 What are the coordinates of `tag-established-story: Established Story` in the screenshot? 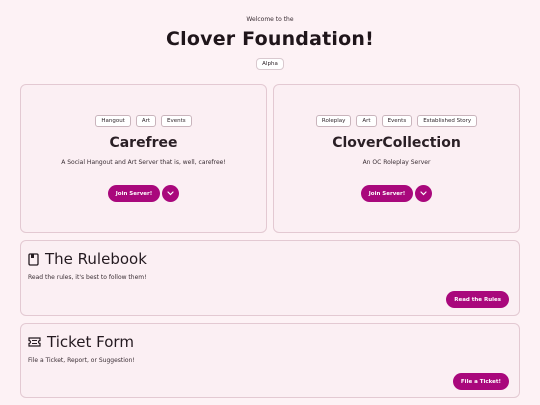 It's located at (447, 121).